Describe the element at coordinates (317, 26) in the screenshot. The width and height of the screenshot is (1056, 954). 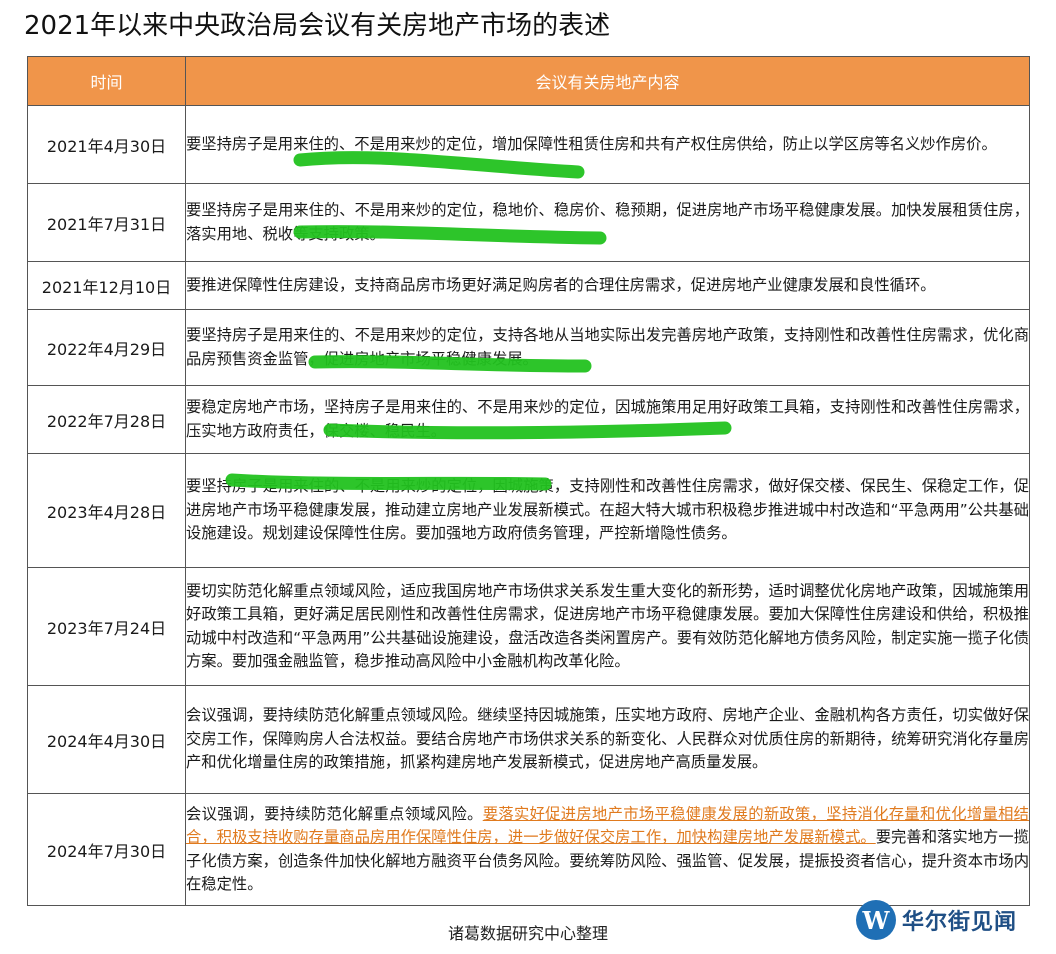
I see `page-title: 2021年以来中央政治局会议有关房地产市场的表述` at that location.